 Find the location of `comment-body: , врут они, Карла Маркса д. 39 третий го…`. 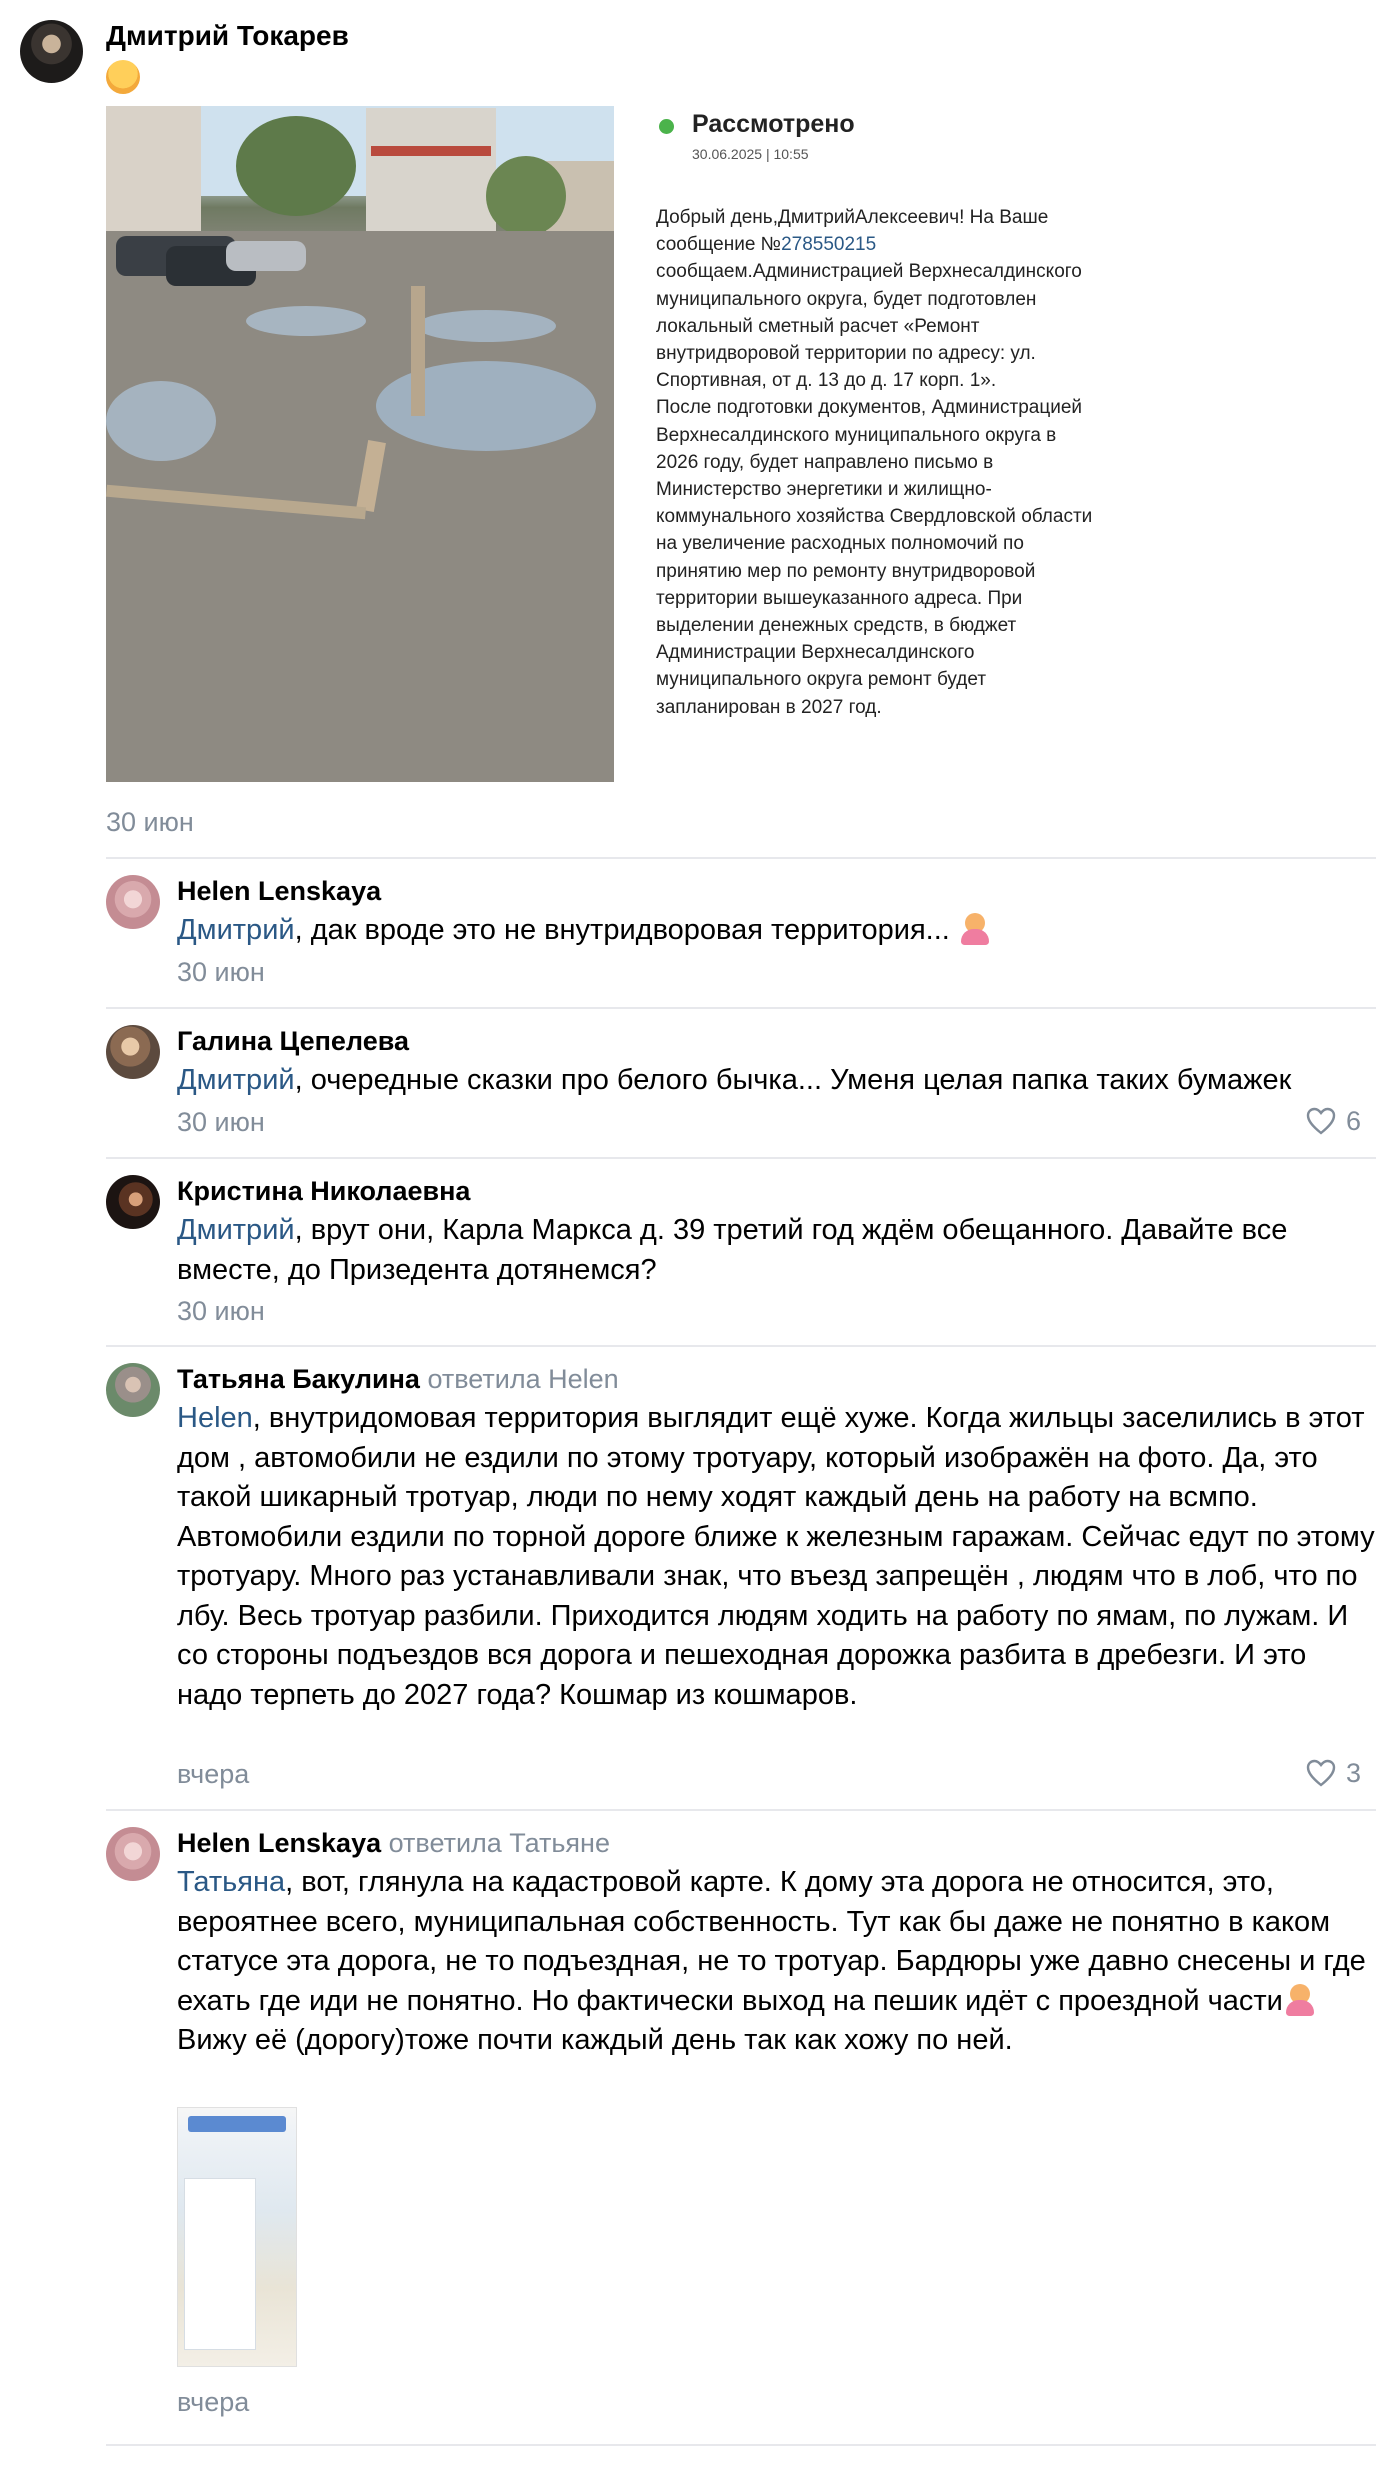

comment-body: , врут они, Карла Маркса д. 39 третий го… is located at coordinates (732, 1250).